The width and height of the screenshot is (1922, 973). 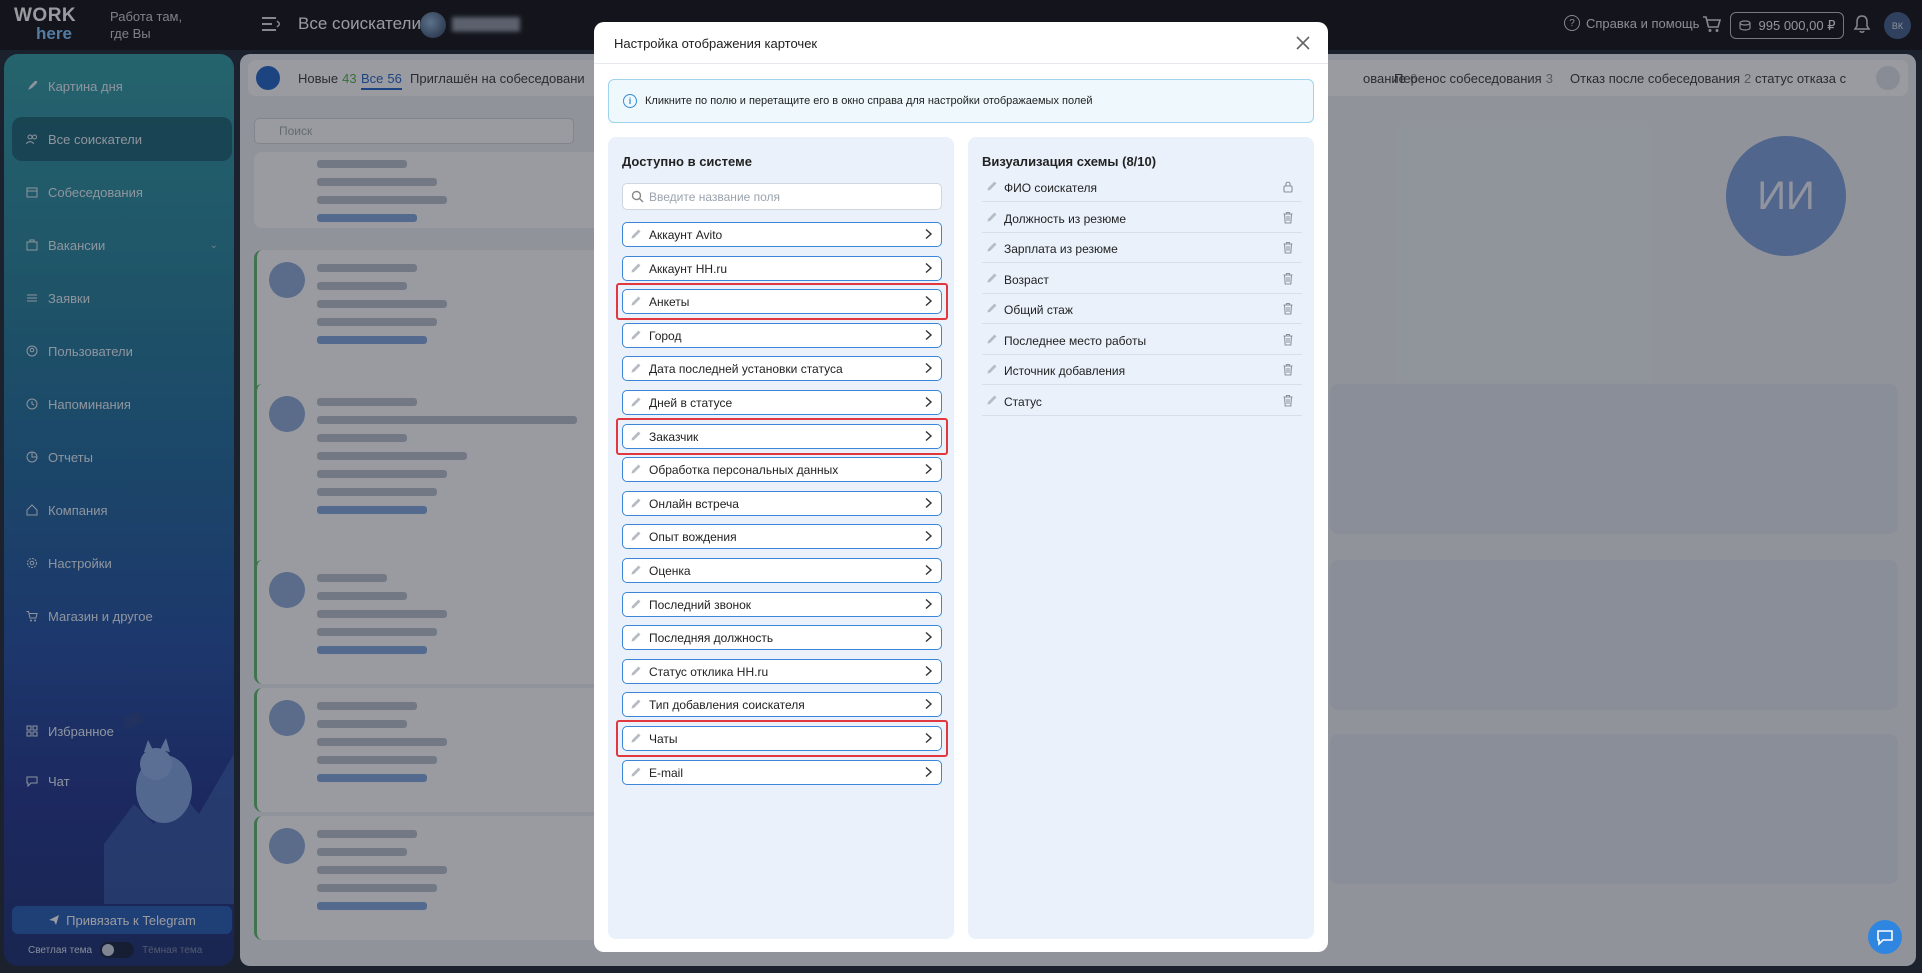 What do you see at coordinates (1065, 371) in the screenshot?
I see `field-label: Источник добавления` at bounding box center [1065, 371].